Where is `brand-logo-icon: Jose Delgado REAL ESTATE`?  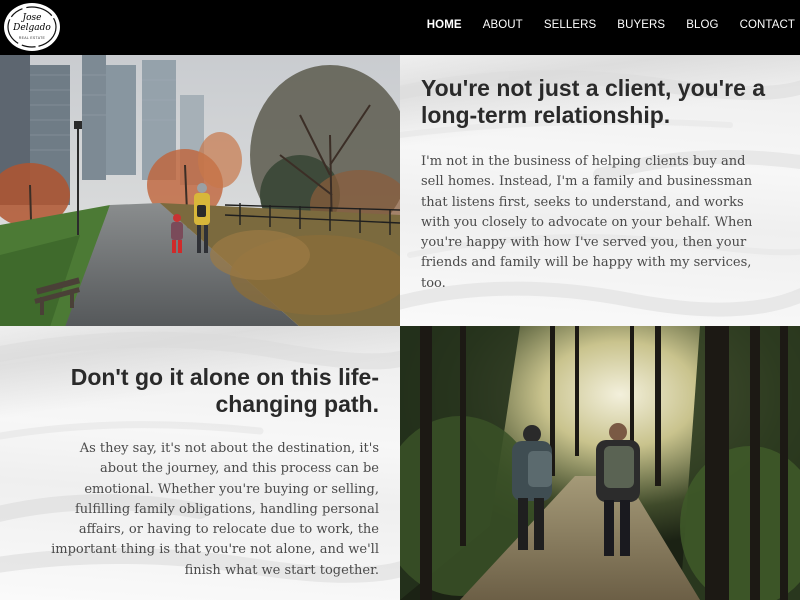
brand-logo-icon: Jose Delgado REAL ESTATE is located at coordinates (32, 27).